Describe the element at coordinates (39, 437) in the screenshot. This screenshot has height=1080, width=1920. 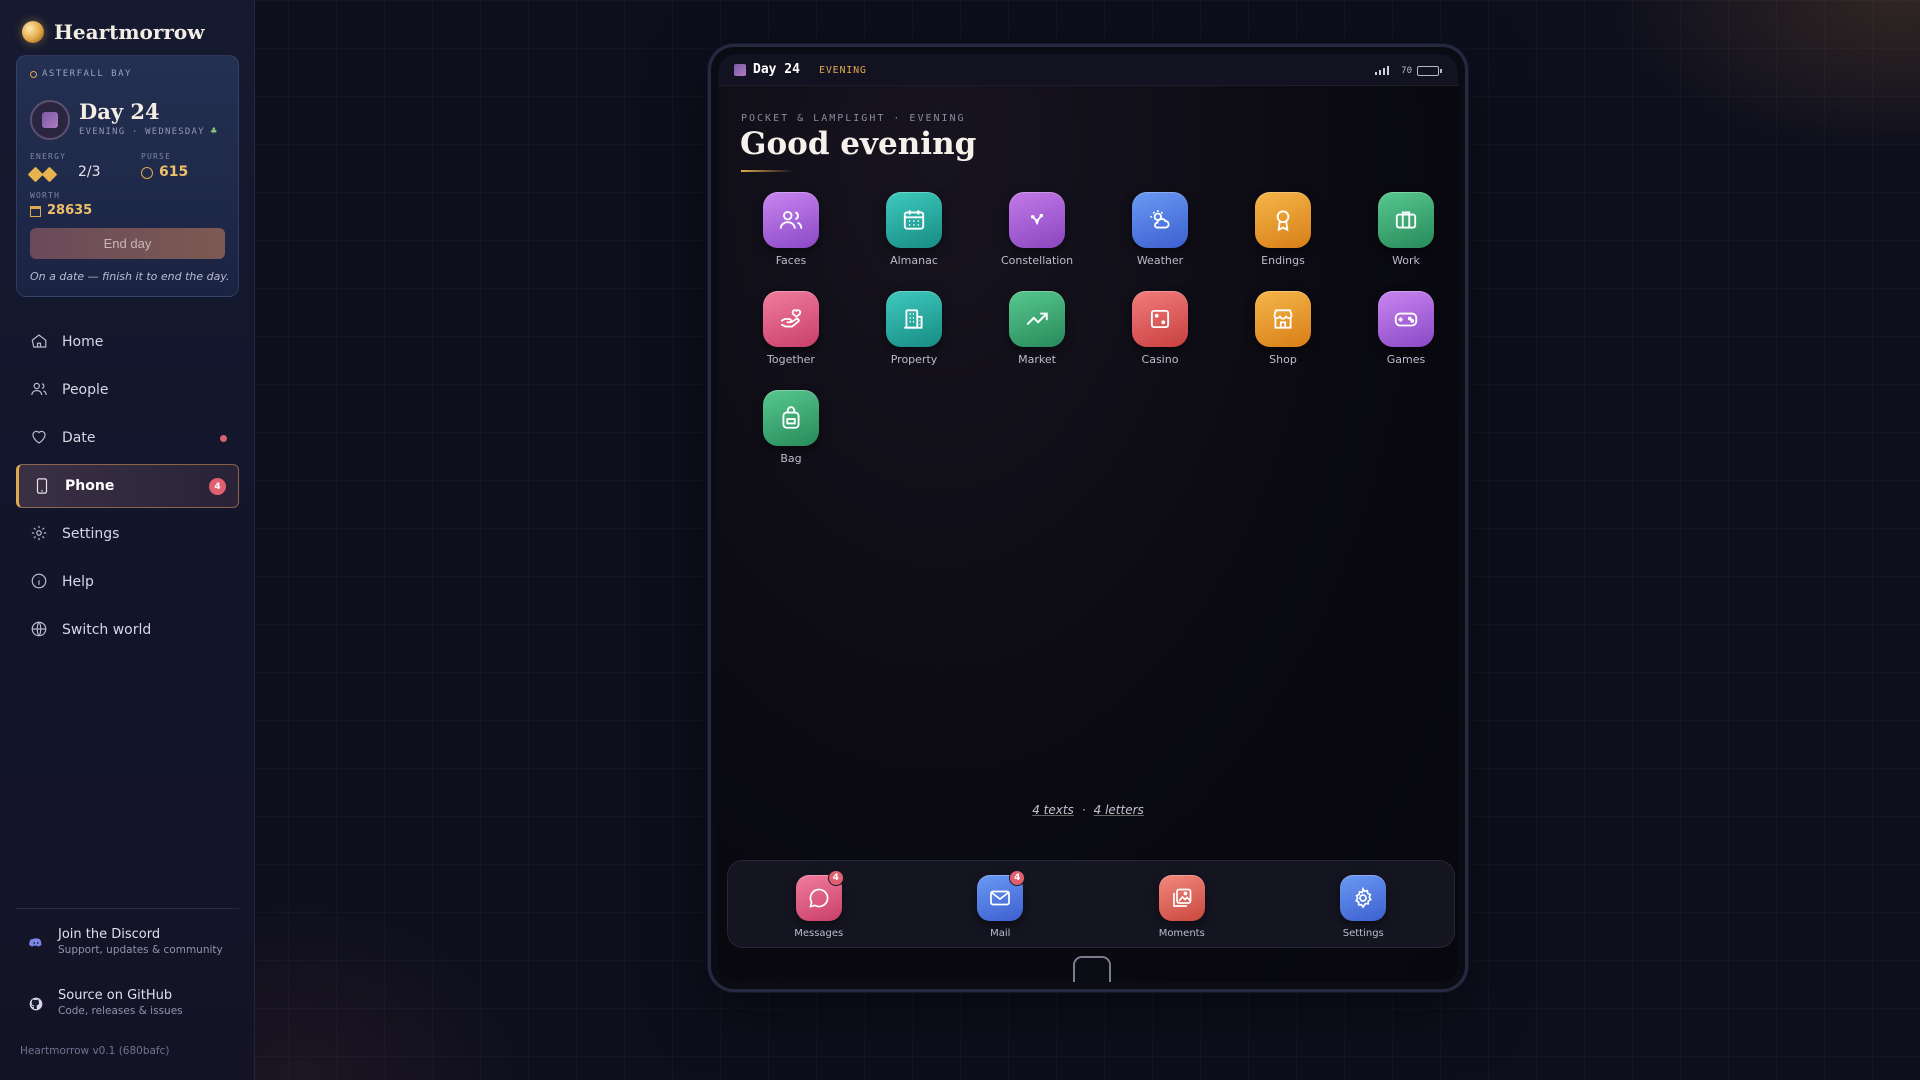
I see `heart-icon` at that location.